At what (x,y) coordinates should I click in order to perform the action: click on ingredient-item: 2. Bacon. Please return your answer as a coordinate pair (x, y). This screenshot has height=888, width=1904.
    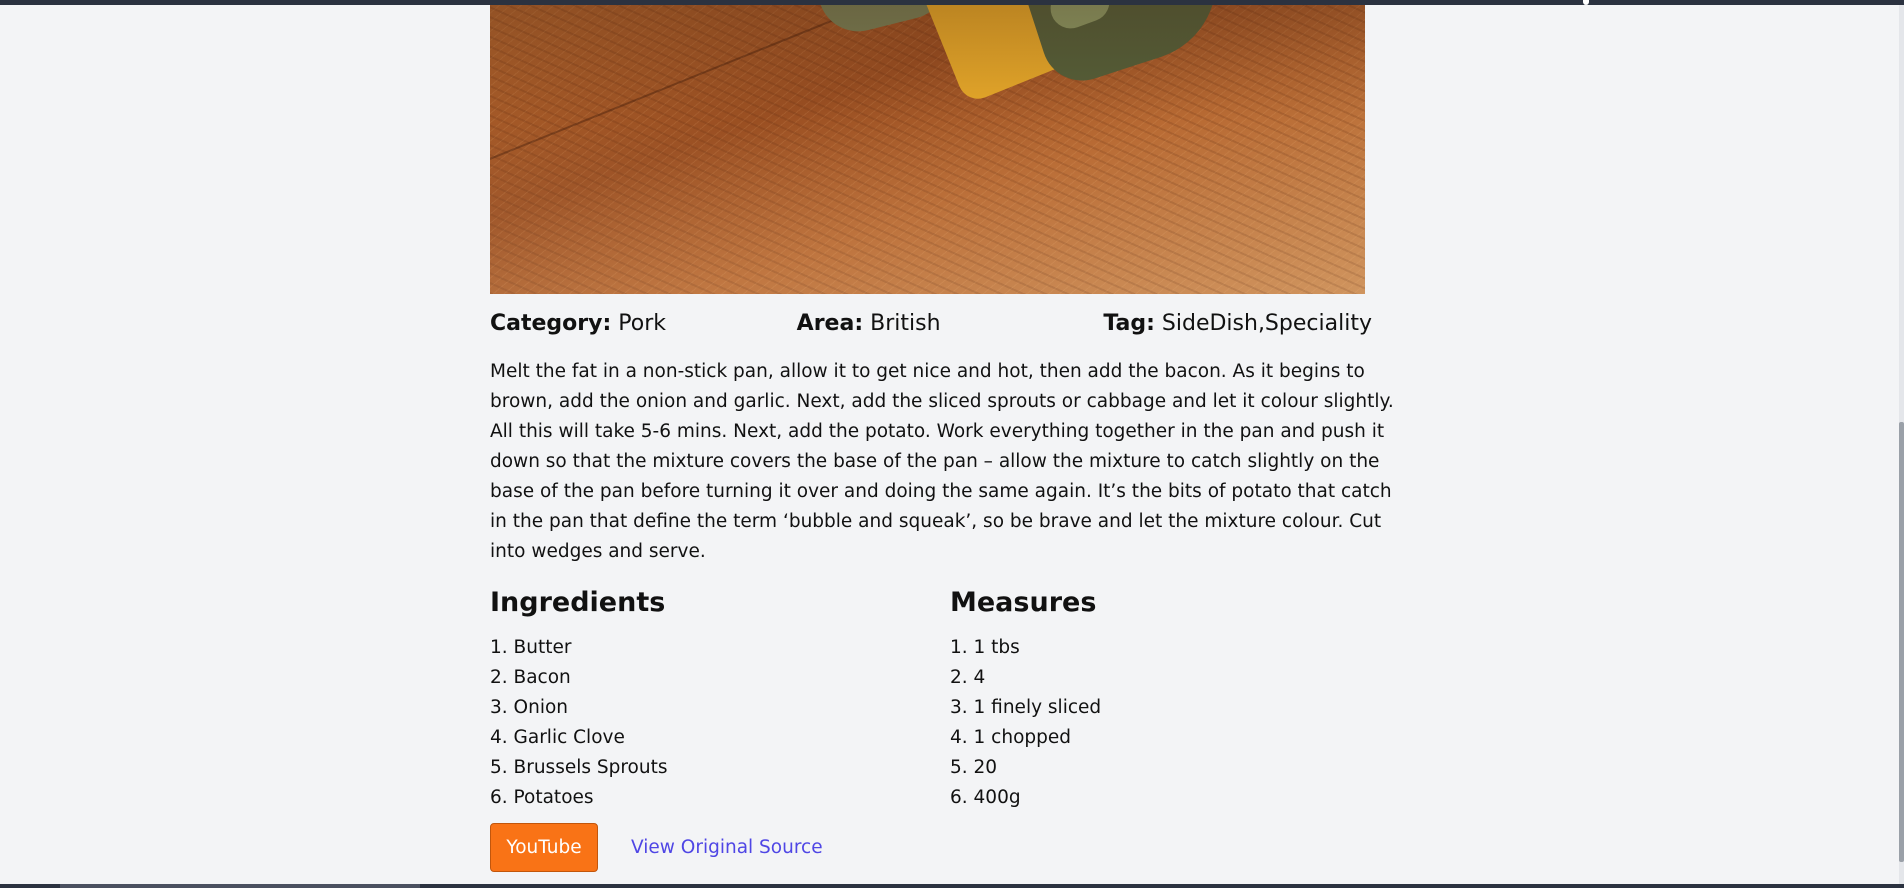
    Looking at the image, I should click on (530, 677).